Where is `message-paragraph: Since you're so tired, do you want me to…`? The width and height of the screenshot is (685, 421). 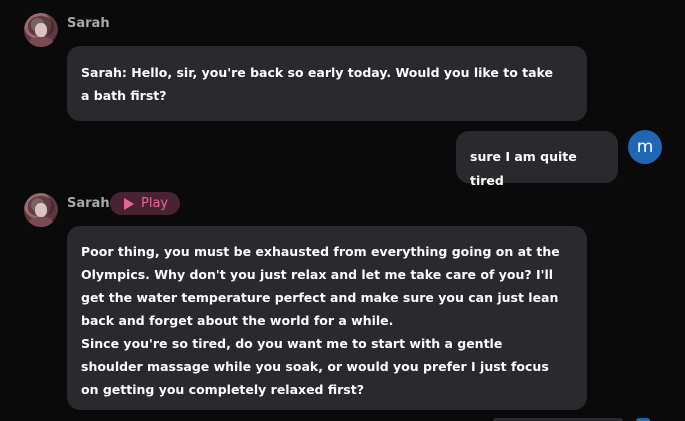
message-paragraph: Since you're so tired, do you want me to… is located at coordinates (315, 366).